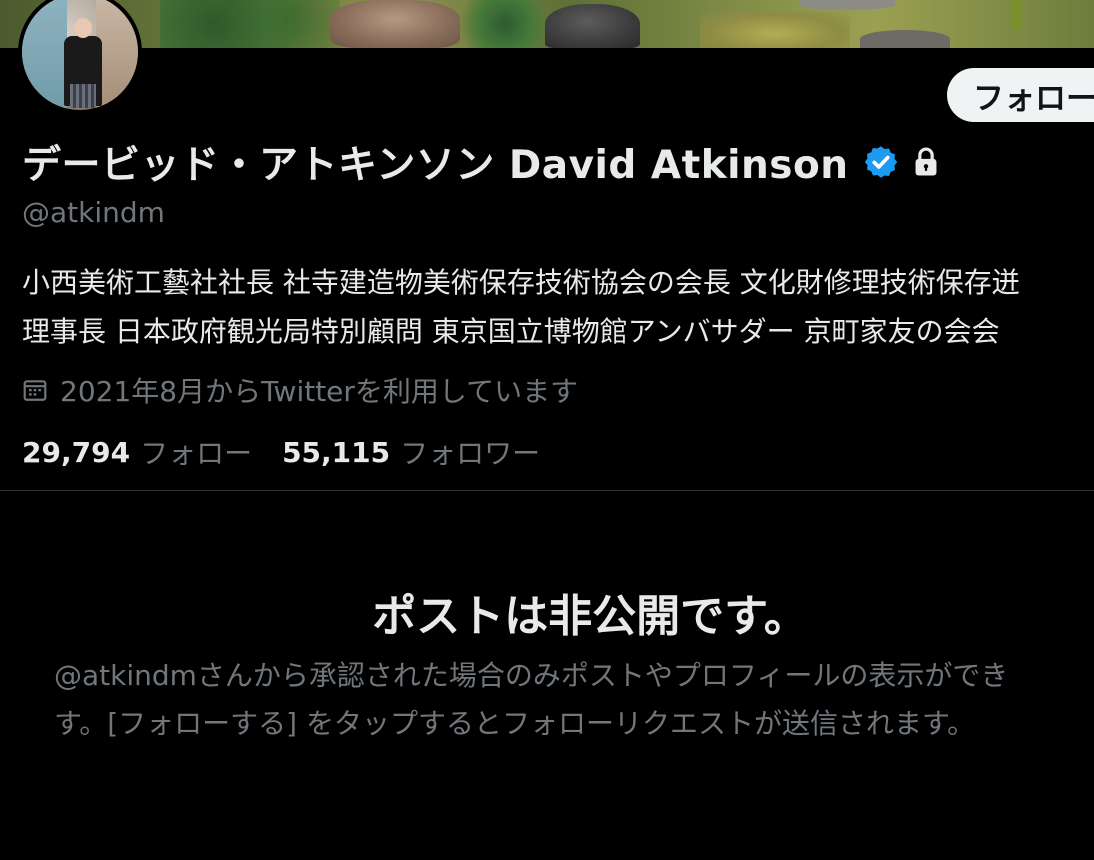  Describe the element at coordinates (547, 490) in the screenshot. I see `section-divider` at that location.